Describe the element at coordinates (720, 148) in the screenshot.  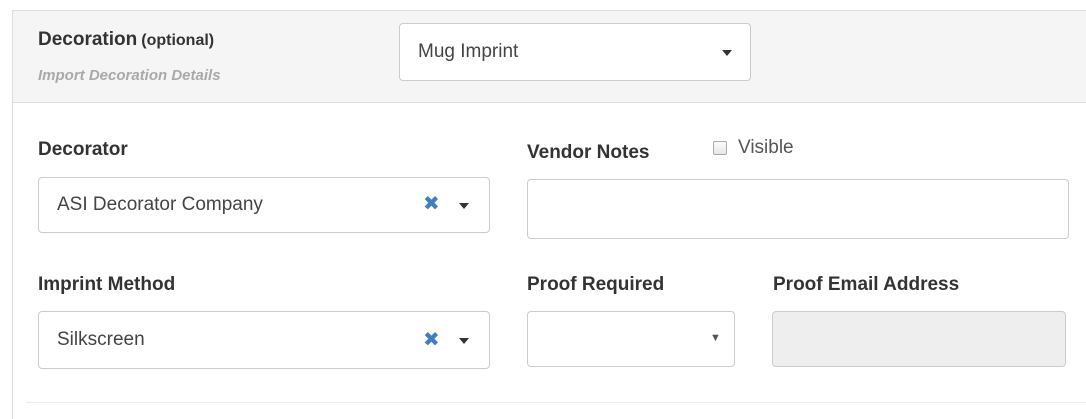
I see `visible-checkbox` at that location.